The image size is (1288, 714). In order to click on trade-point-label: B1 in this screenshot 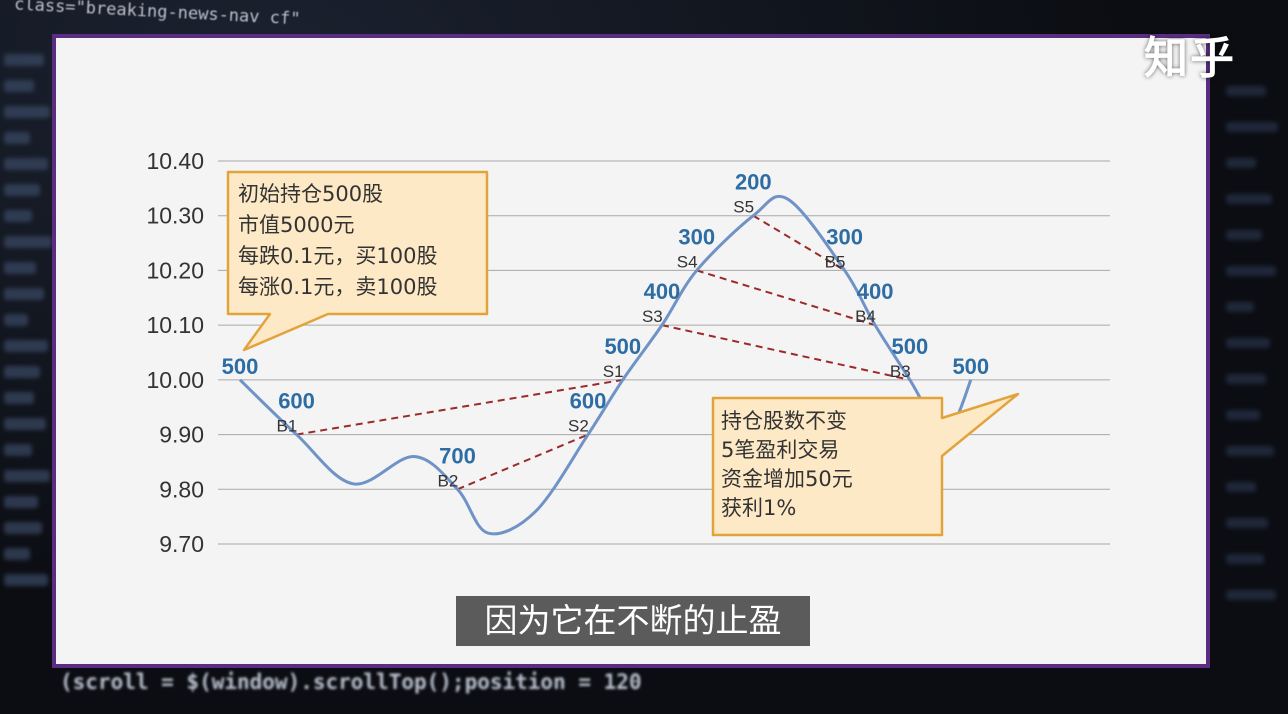, I will do `click(287, 426)`.